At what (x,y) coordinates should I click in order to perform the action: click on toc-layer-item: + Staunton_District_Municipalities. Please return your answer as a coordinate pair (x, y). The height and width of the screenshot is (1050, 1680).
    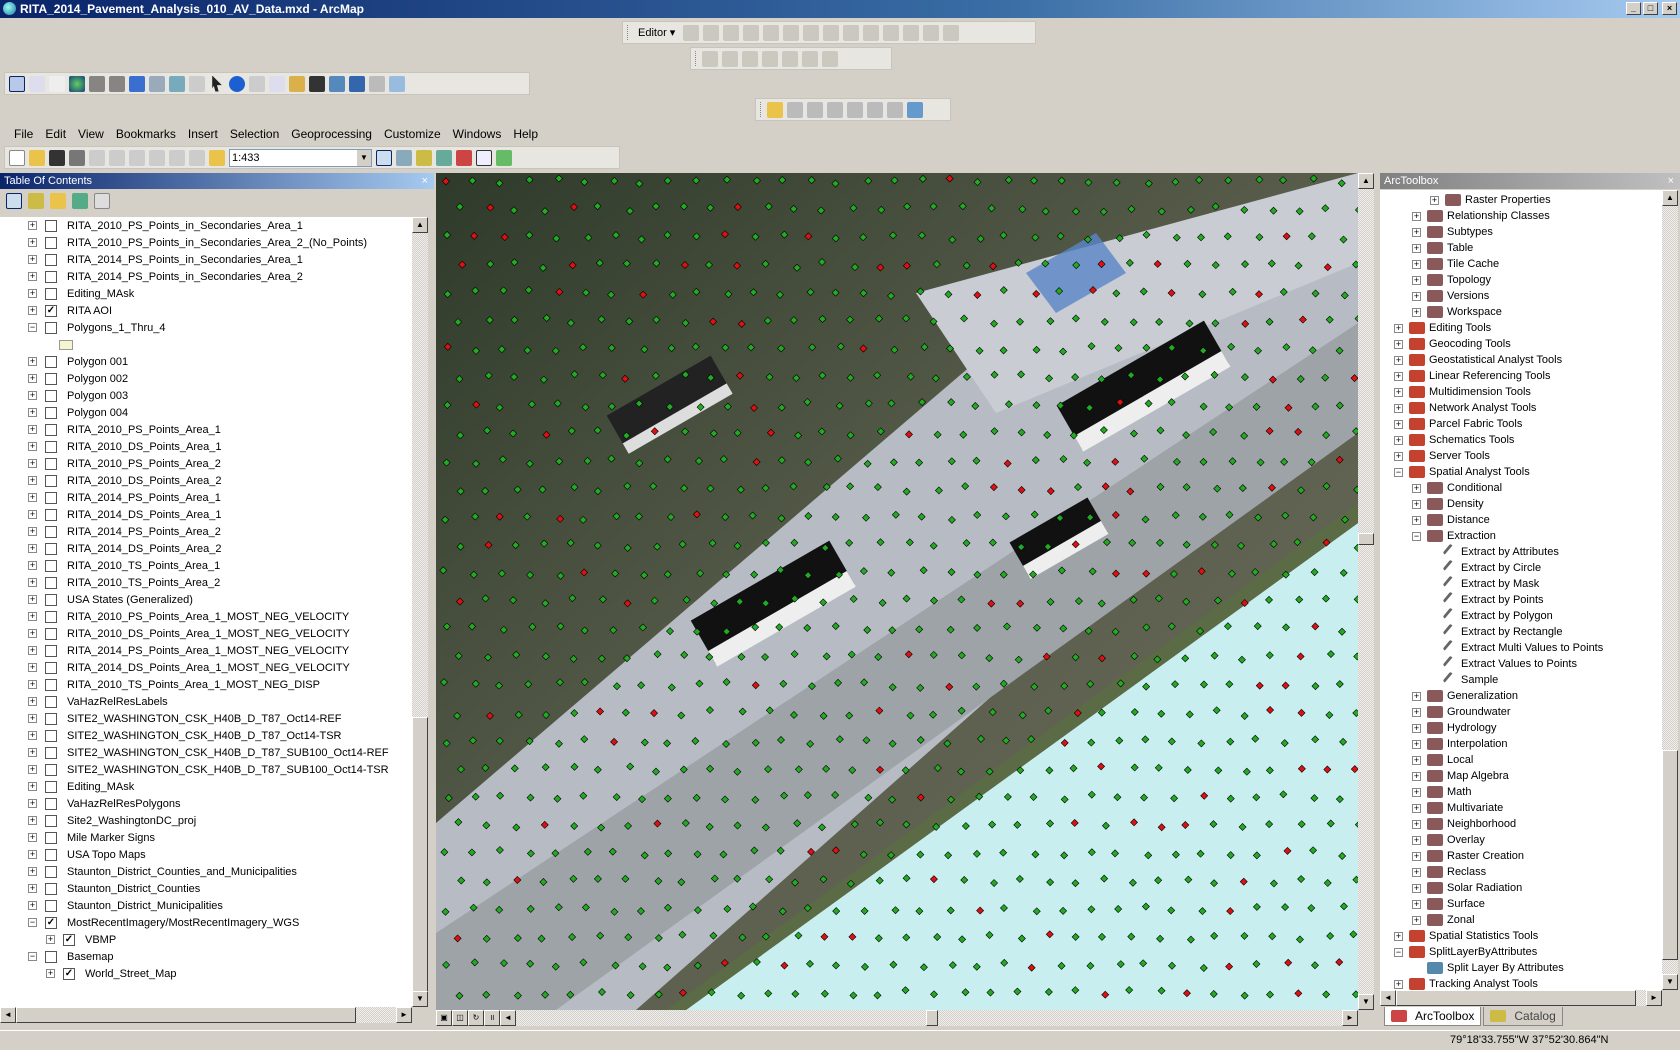
    Looking at the image, I should click on (206, 905).